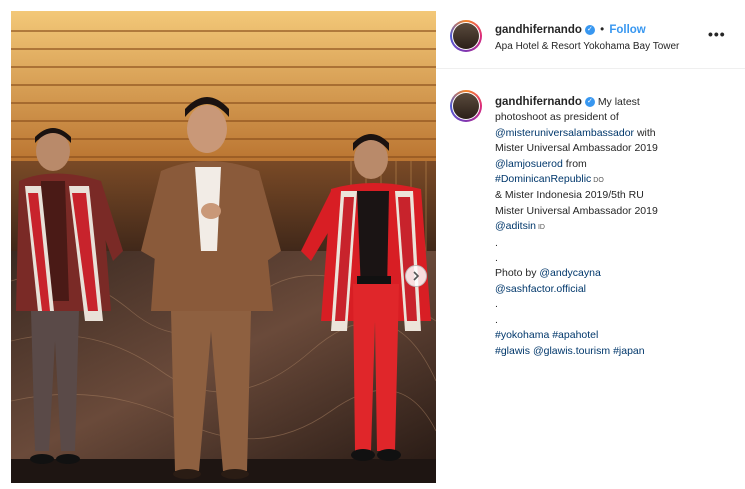 The width and height of the screenshot is (745, 489). Describe the element at coordinates (540, 289) in the screenshot. I see `mention-link: @sashfactor.official` at that location.